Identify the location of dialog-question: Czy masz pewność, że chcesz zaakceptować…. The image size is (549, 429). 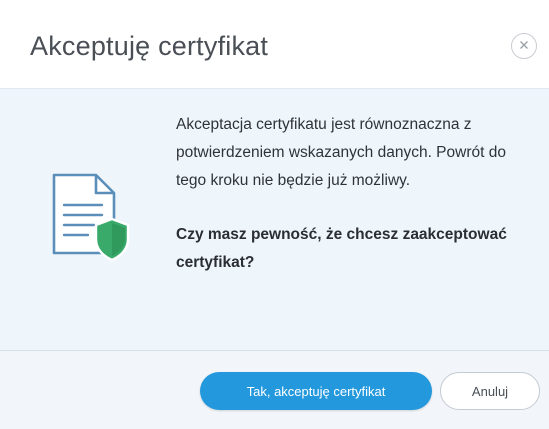
(341, 248).